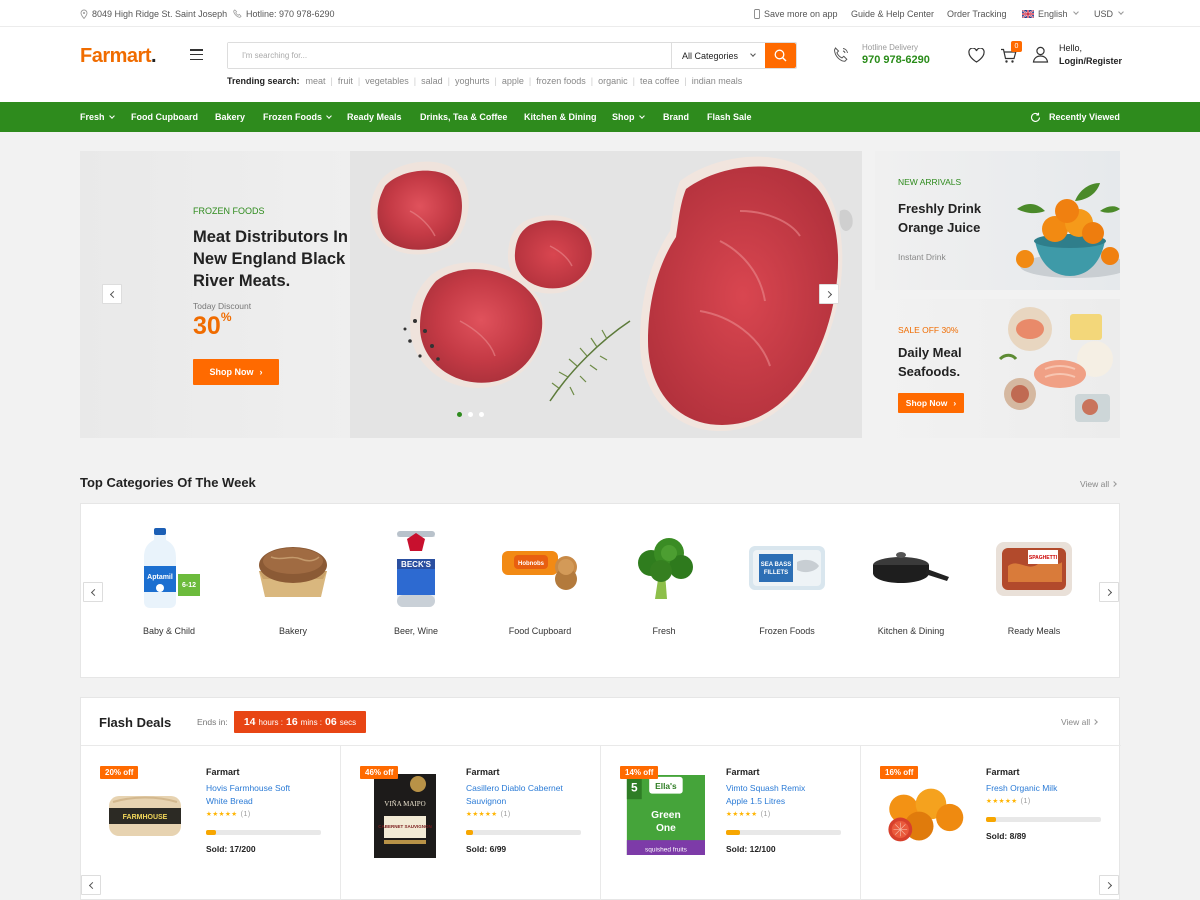 Image resolution: width=1200 pixels, height=900 pixels. What do you see at coordinates (1109, 13) in the screenshot?
I see `currency-selector: USD` at bounding box center [1109, 13].